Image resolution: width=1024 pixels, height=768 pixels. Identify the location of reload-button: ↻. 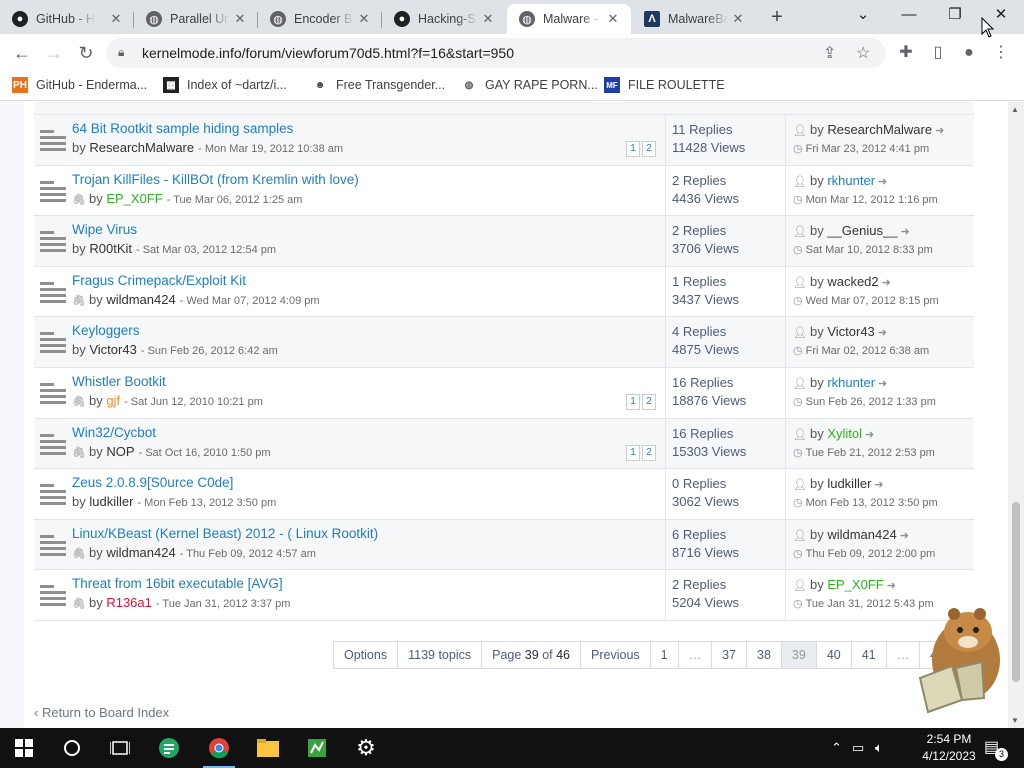
(86, 53).